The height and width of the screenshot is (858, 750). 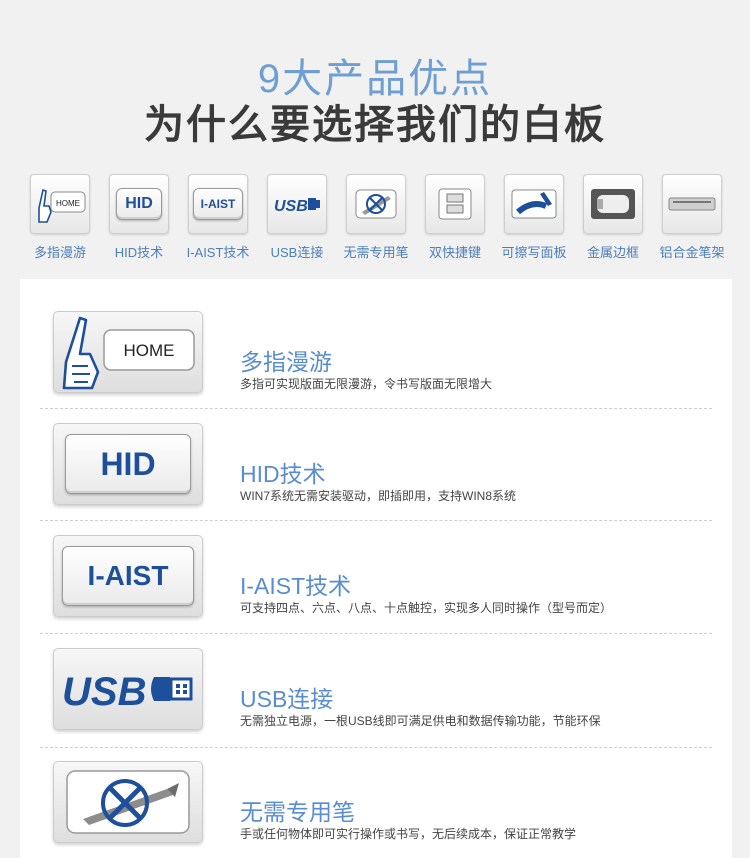 I want to click on detail-title: I-AIST技术, so click(x=296, y=586).